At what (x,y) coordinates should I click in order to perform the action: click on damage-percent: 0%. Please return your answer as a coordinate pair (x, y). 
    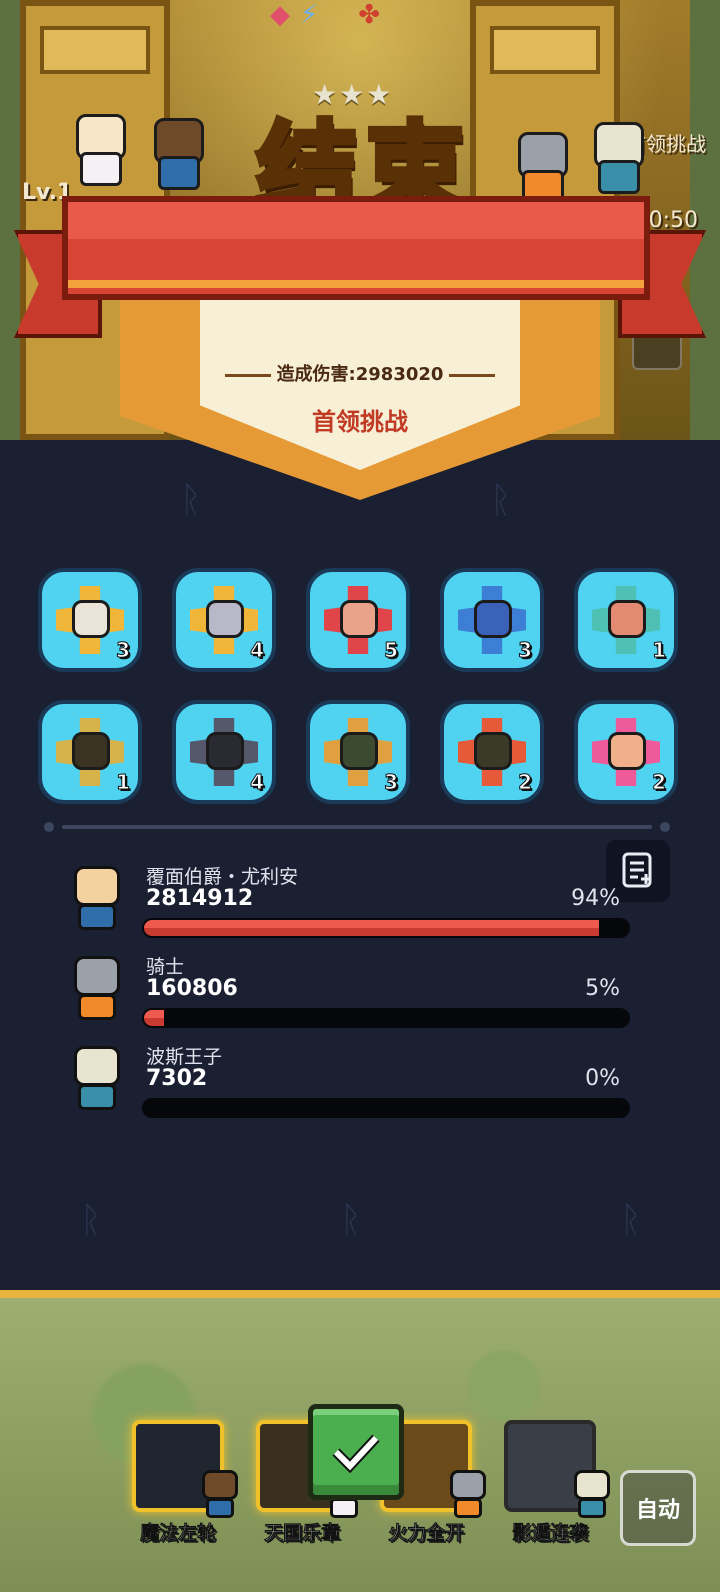
    Looking at the image, I should click on (602, 1078).